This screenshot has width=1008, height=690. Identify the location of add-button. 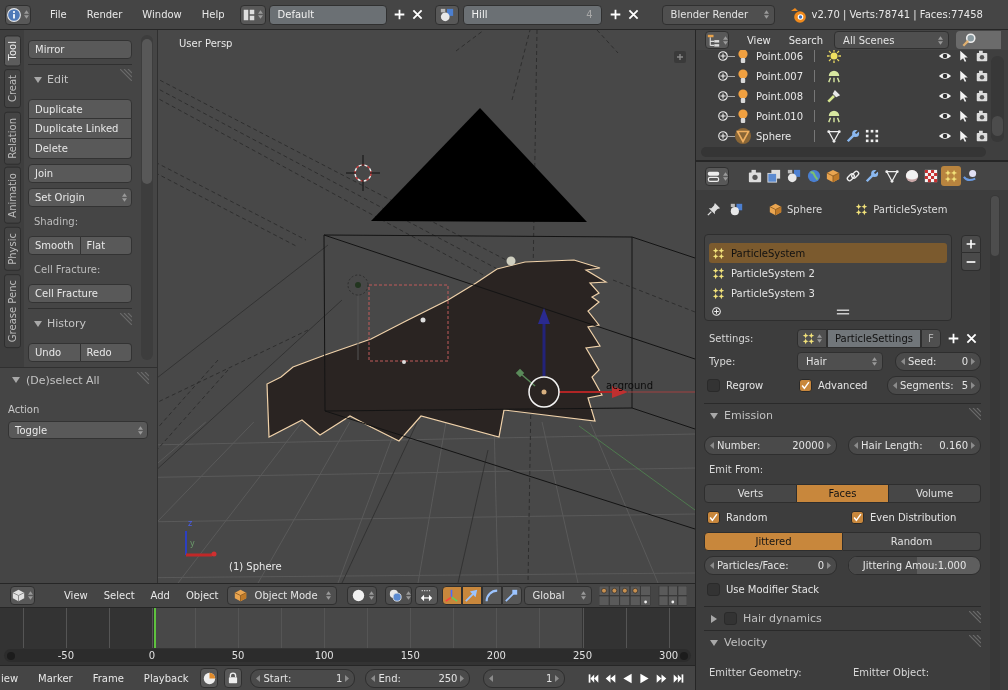
(971, 244).